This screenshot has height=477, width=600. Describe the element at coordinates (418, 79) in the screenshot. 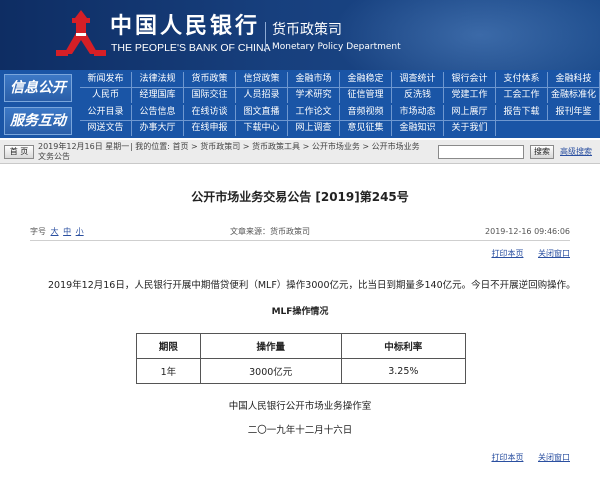

I see `nav-item-info-1-7: 调查统计` at that location.